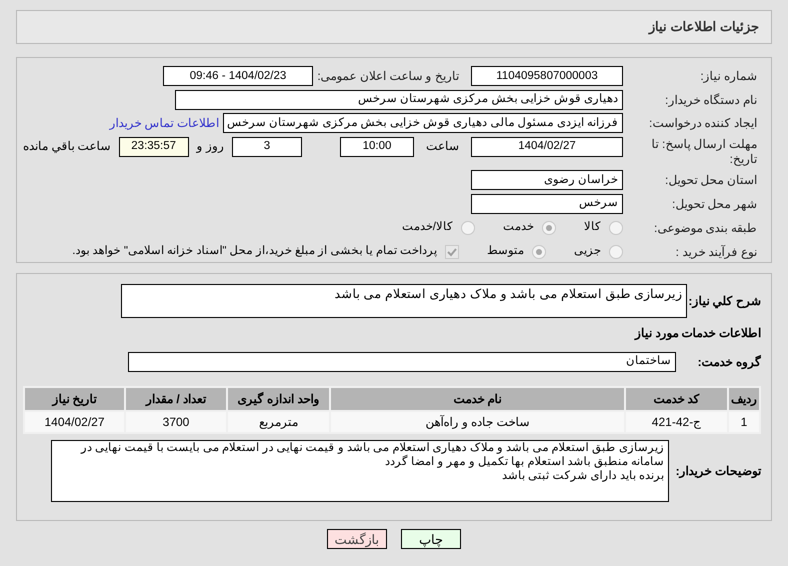 This screenshot has height=566, width=788. What do you see at coordinates (547, 204) in the screenshot?
I see `input-field: سرخس` at bounding box center [547, 204].